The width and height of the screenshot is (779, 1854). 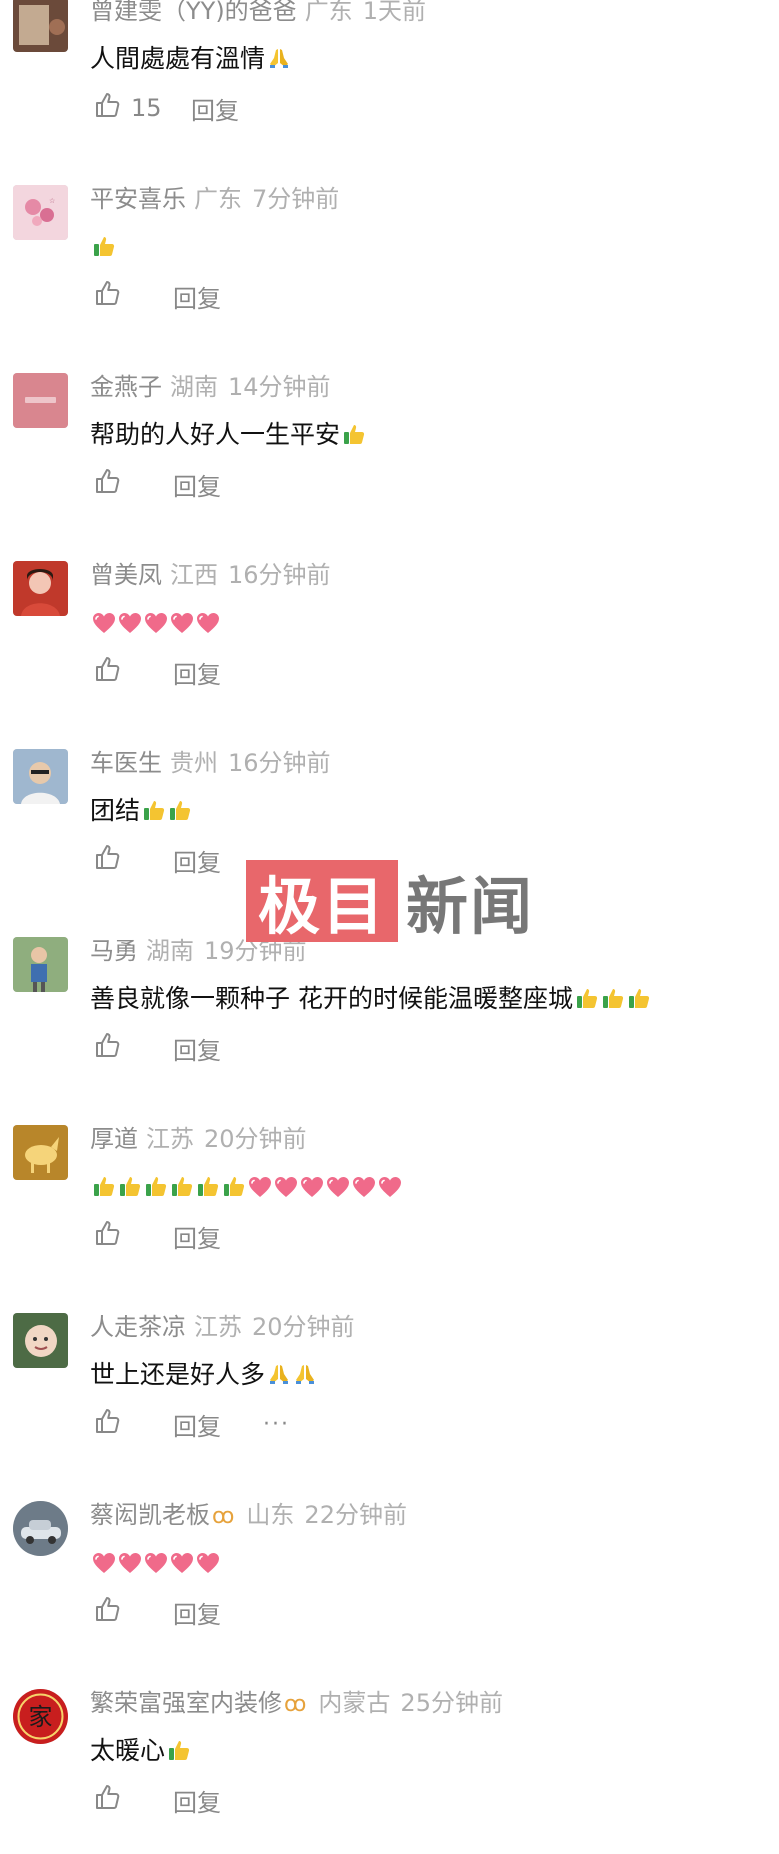 I want to click on comment-username: 蔡闳凯老板, so click(x=150, y=1515).